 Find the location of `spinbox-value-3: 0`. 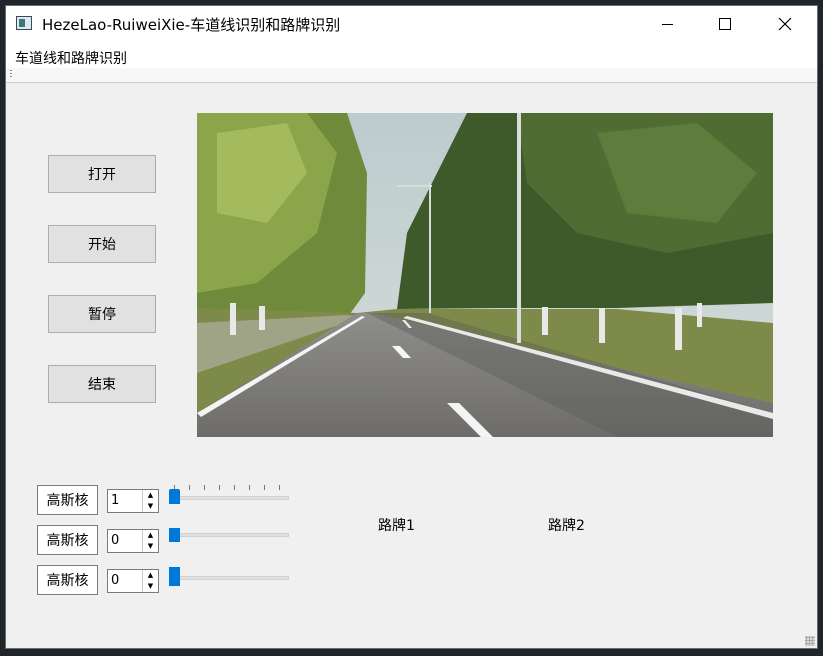

spinbox-value-3: 0 is located at coordinates (115, 580).